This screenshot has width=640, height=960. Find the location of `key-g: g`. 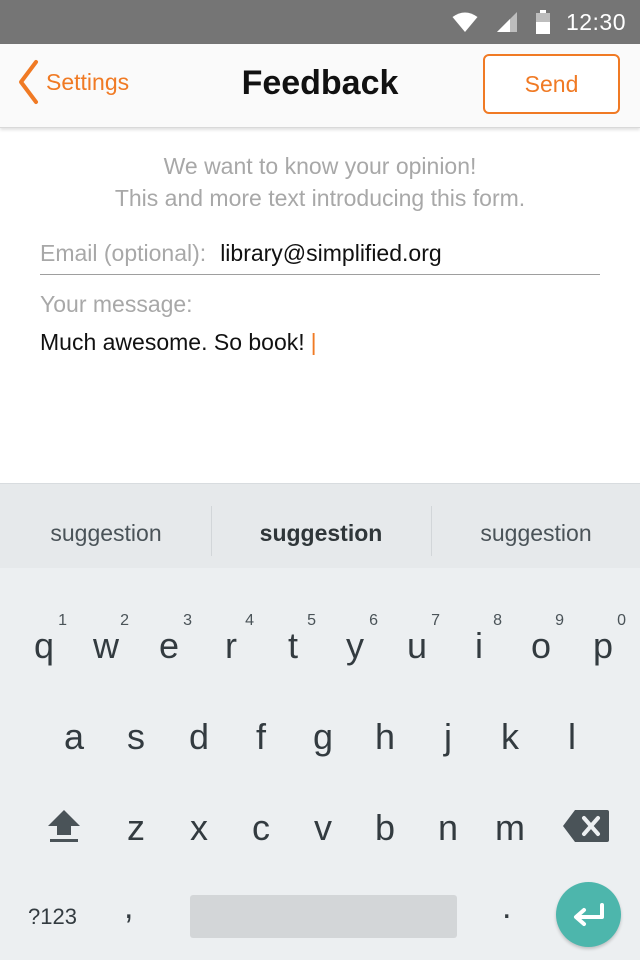

key-g: g is located at coordinates (323, 749).